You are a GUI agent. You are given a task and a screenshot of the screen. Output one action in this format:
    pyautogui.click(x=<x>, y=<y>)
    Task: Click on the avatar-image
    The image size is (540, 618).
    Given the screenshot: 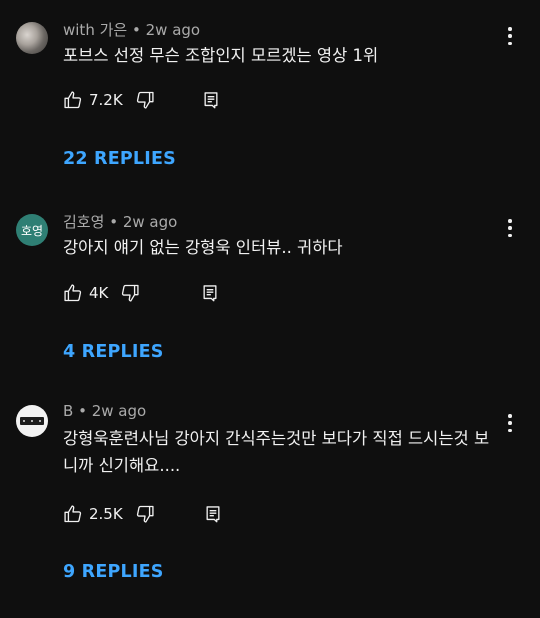 What is the action you would take?
    pyautogui.click(x=32, y=421)
    